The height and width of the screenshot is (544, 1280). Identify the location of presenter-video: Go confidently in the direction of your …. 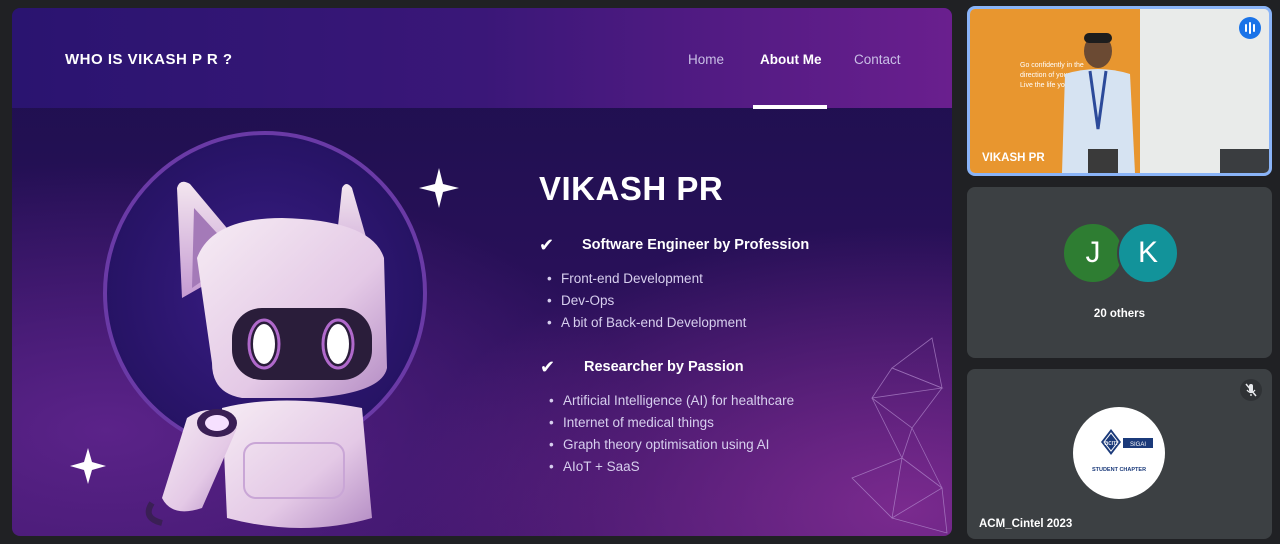
(1119, 91).